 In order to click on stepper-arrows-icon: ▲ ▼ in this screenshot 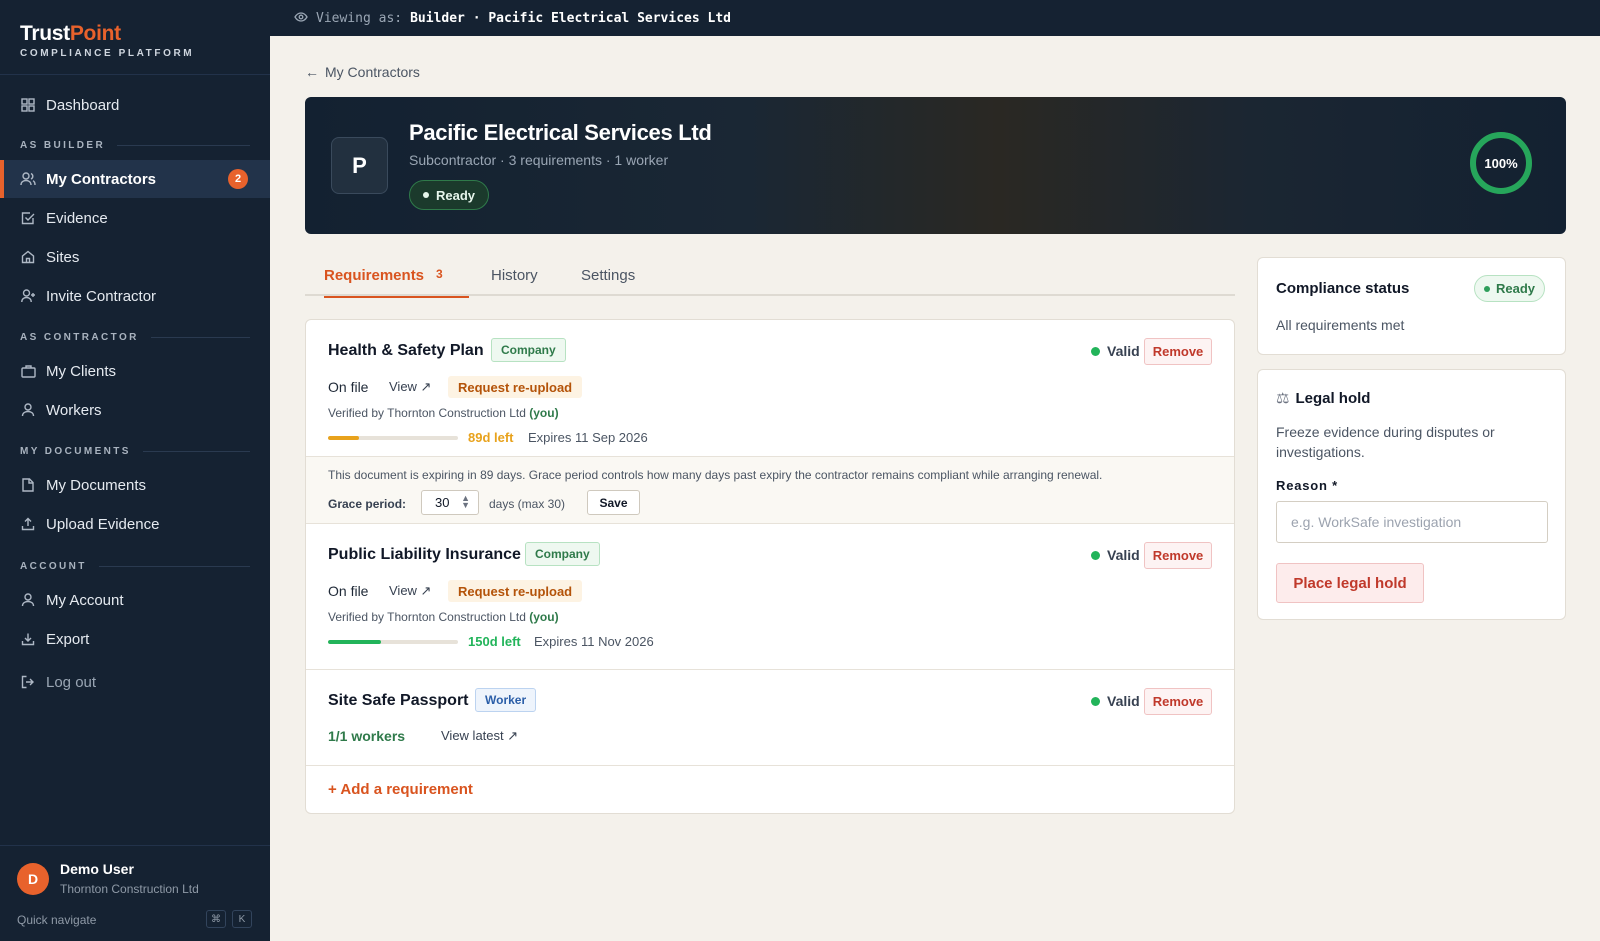, I will do `click(465, 502)`.